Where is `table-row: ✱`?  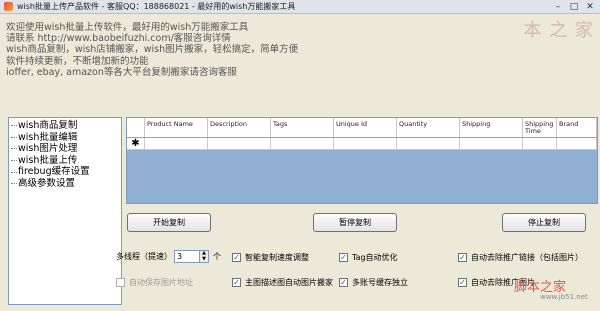
table-row: ✱ is located at coordinates (362, 144).